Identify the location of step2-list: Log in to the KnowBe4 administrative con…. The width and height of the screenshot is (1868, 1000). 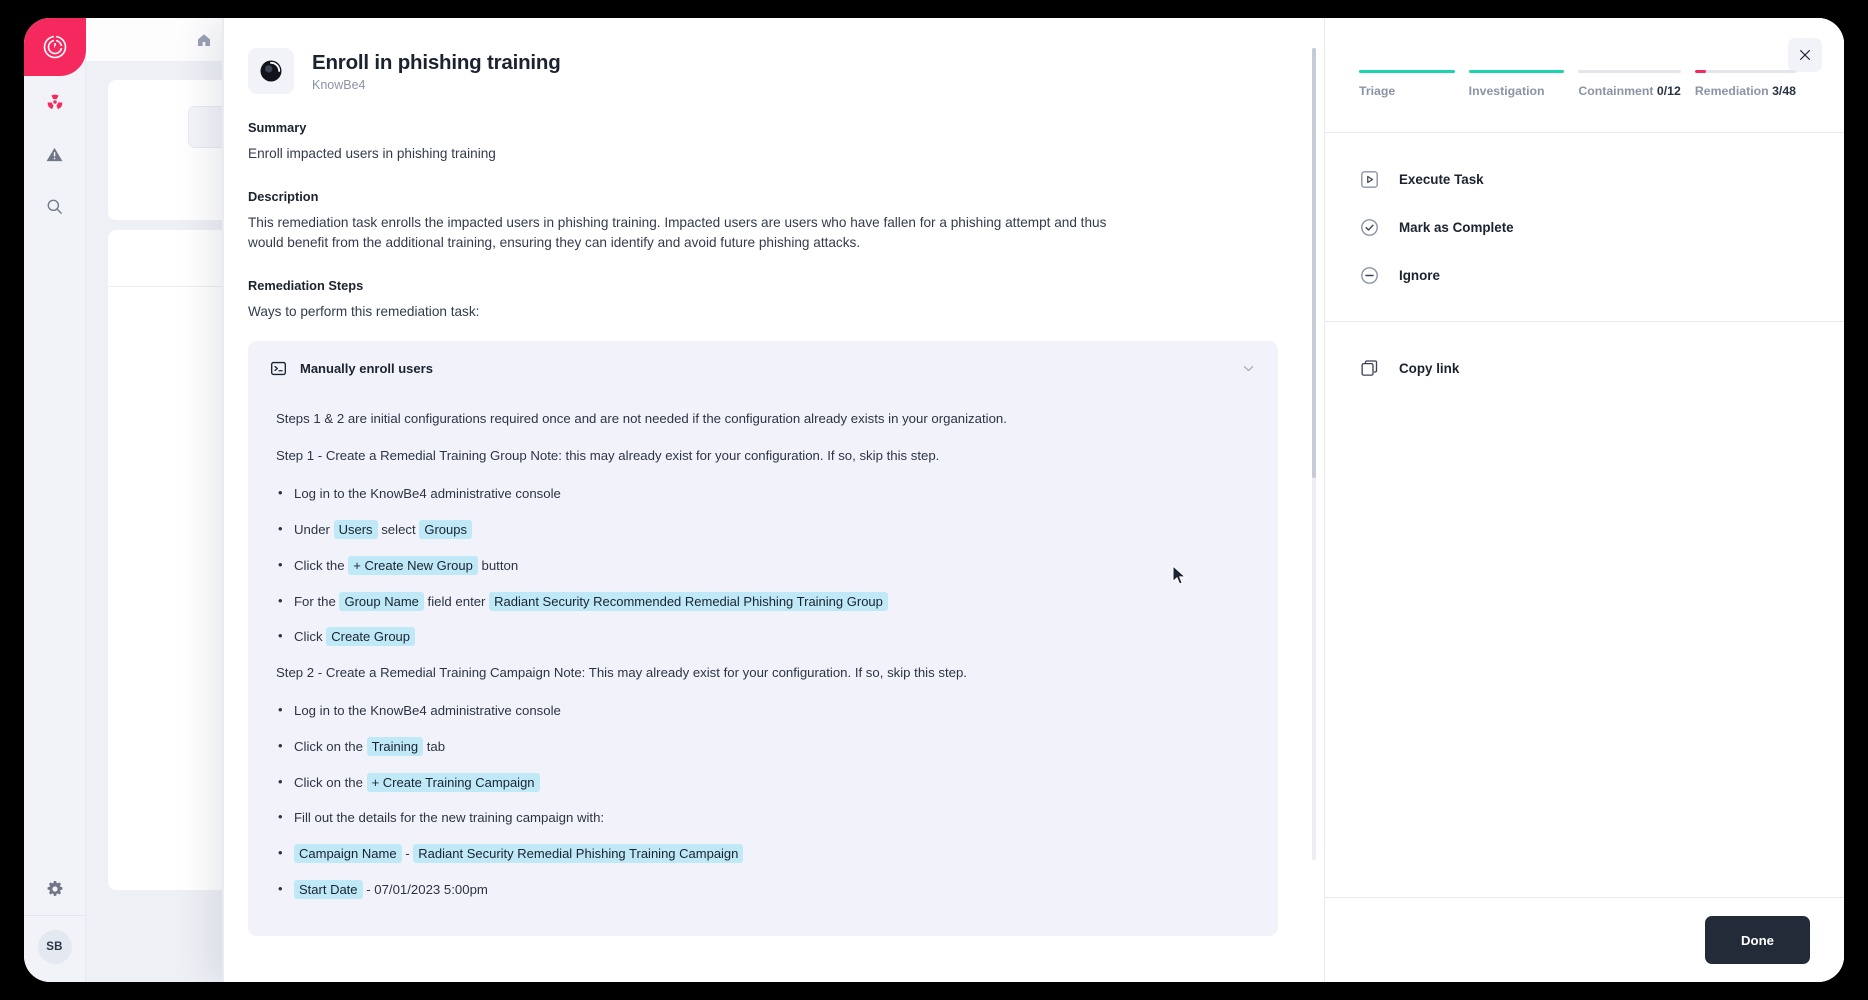
(763, 800).